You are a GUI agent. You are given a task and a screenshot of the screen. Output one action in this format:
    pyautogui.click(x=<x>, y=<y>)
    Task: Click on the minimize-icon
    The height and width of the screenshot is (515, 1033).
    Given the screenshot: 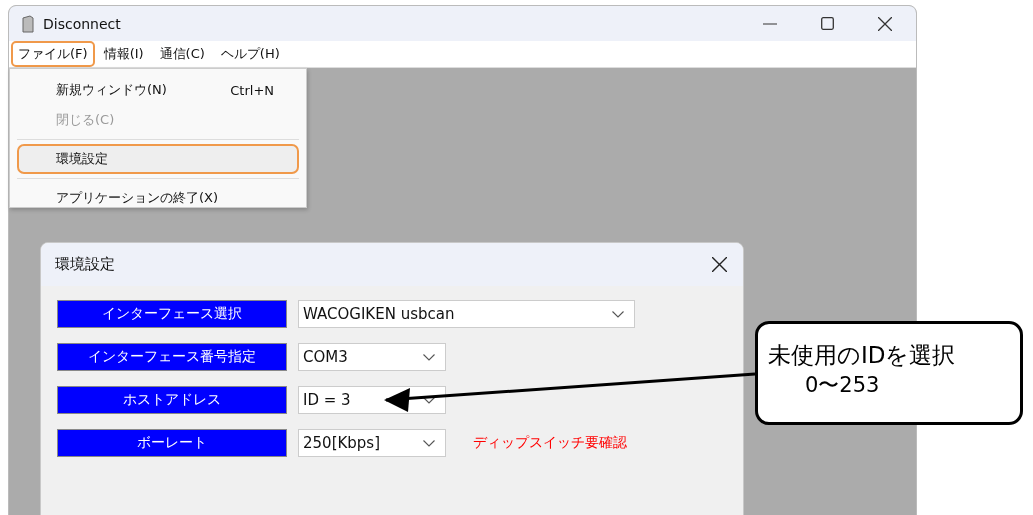 What is the action you would take?
    pyautogui.click(x=770, y=23)
    